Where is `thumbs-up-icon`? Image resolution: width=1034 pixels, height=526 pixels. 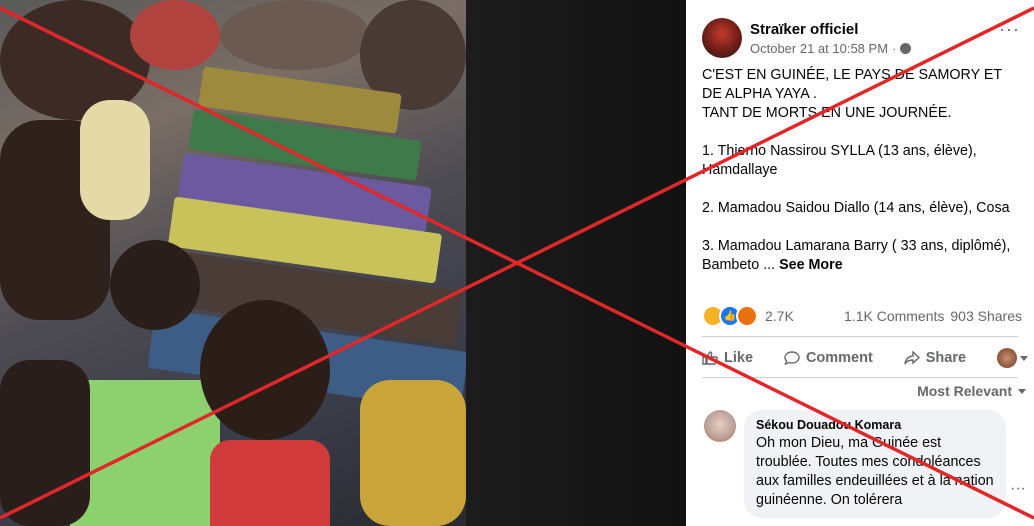
thumbs-up-icon is located at coordinates (710, 358).